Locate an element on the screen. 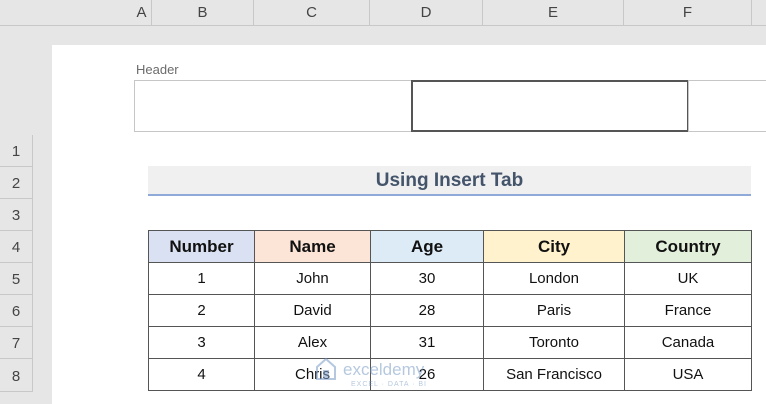 This screenshot has height=404, width=766. column-header-cell: City is located at coordinates (554, 246).